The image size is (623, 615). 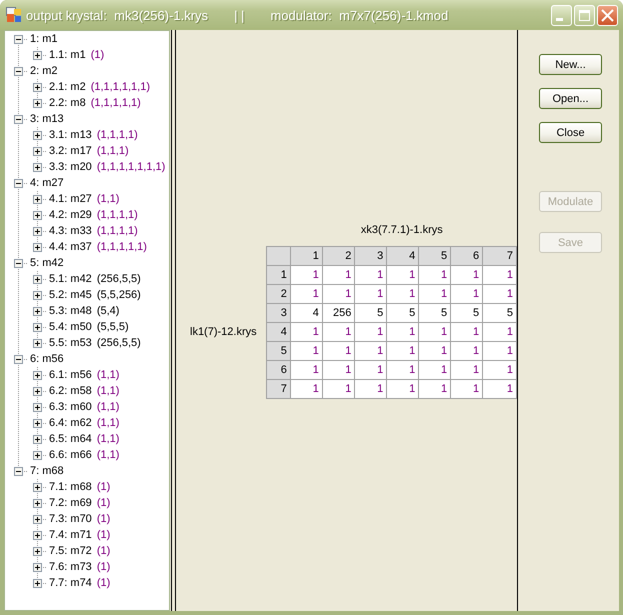 I want to click on tree-item: 5.4: m50, so click(x=70, y=327).